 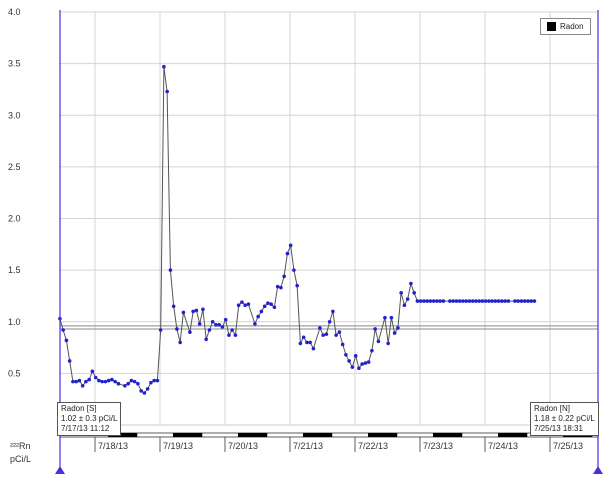 What do you see at coordinates (558, 428) in the screenshot?
I see `readout-right-time: 7/25/13 18:31` at bounding box center [558, 428].